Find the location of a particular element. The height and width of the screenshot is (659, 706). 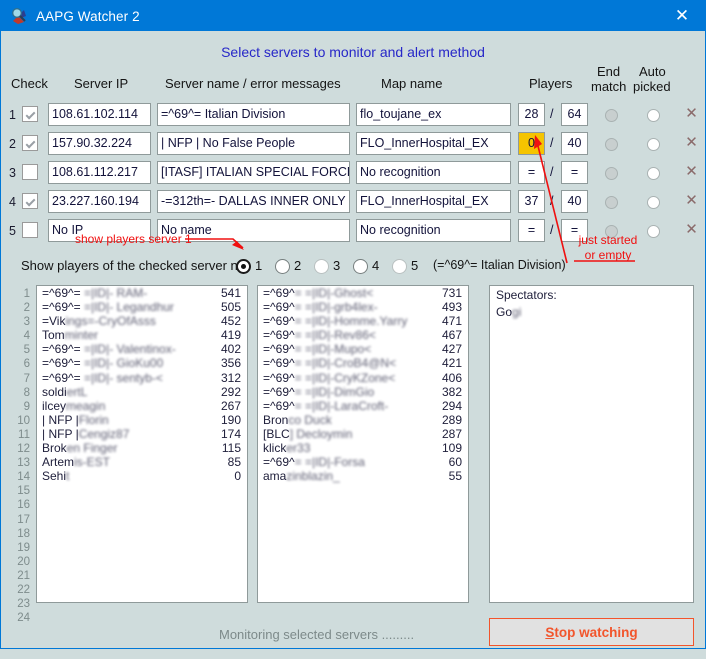

server-ip-input: 23.227.160.194 is located at coordinates (99, 201).